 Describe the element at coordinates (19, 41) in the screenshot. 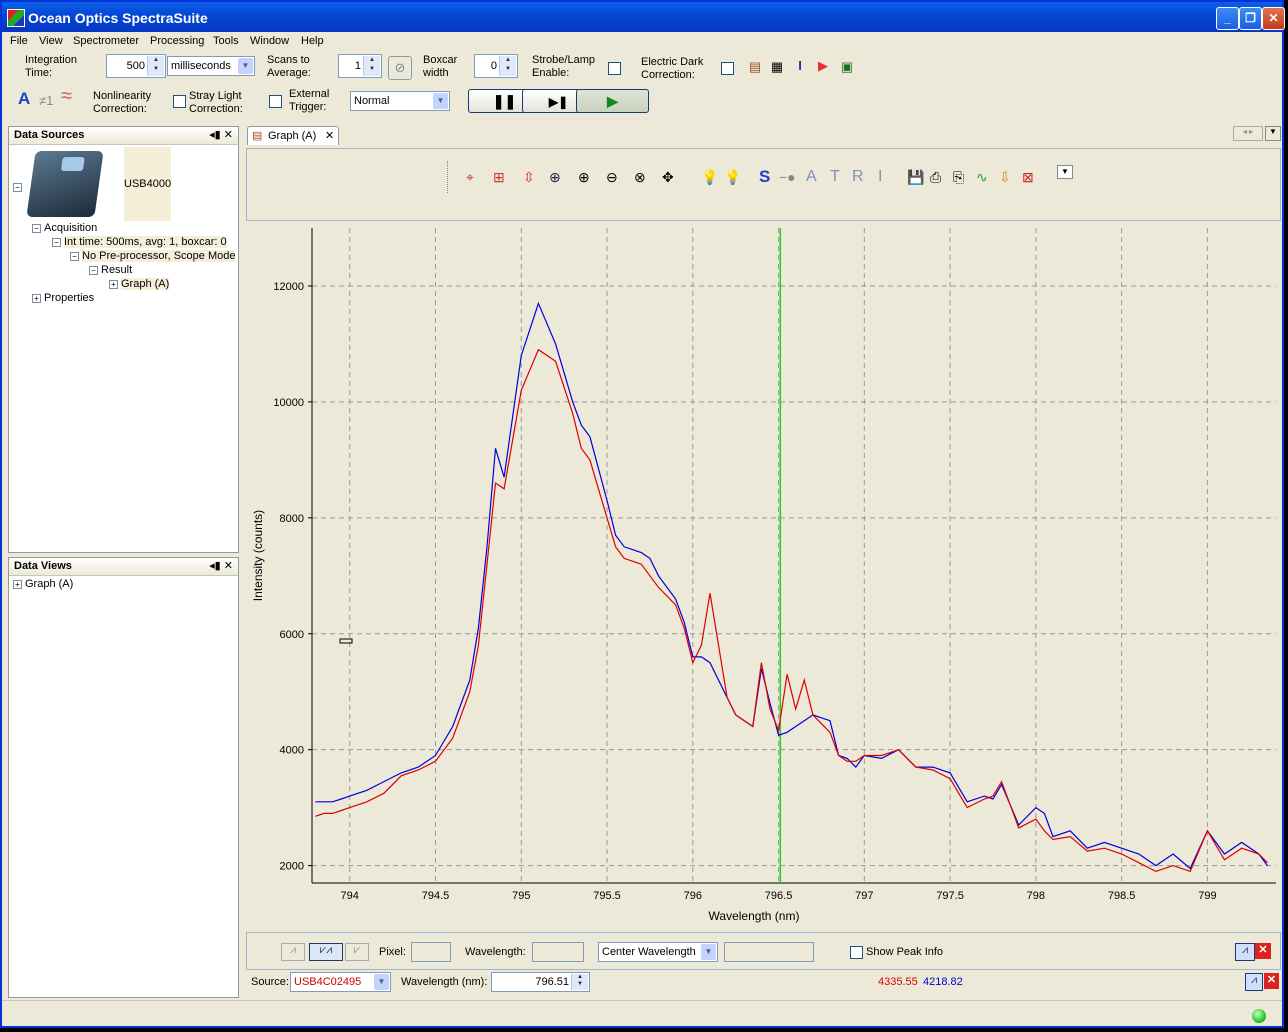

I see `menu-file: File` at that location.